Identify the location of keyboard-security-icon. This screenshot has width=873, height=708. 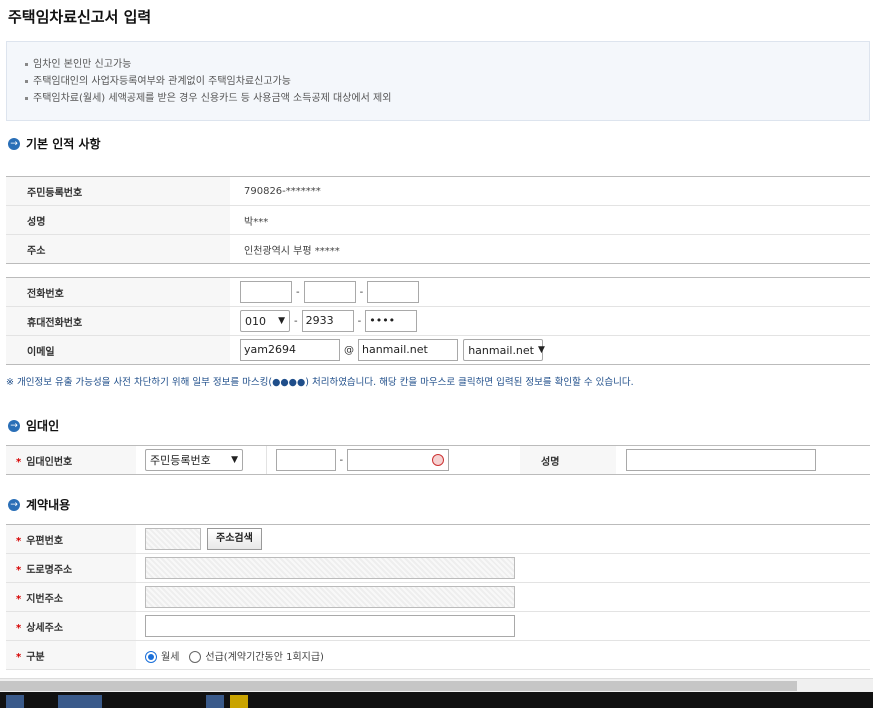
(438, 460).